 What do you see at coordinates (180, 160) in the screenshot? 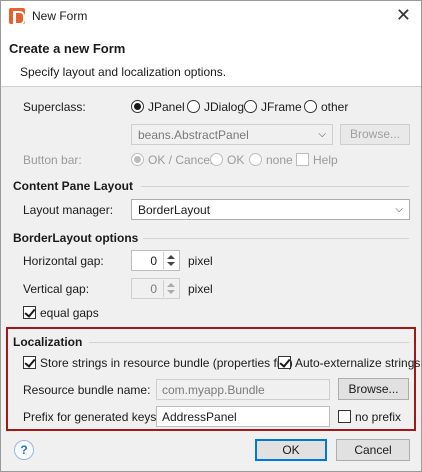
I see `radio-ok-cancel-label: OK / Cancel` at bounding box center [180, 160].